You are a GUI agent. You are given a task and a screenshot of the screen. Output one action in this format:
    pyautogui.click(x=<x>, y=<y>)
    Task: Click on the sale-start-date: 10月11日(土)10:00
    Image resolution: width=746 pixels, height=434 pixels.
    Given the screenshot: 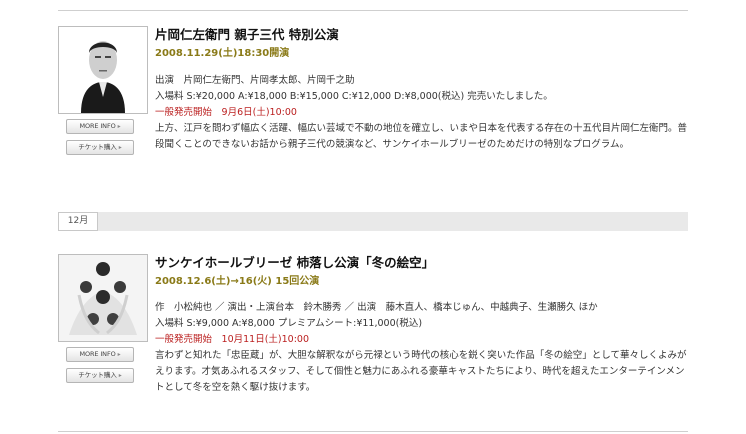 What is the action you would take?
    pyautogui.click(x=265, y=339)
    